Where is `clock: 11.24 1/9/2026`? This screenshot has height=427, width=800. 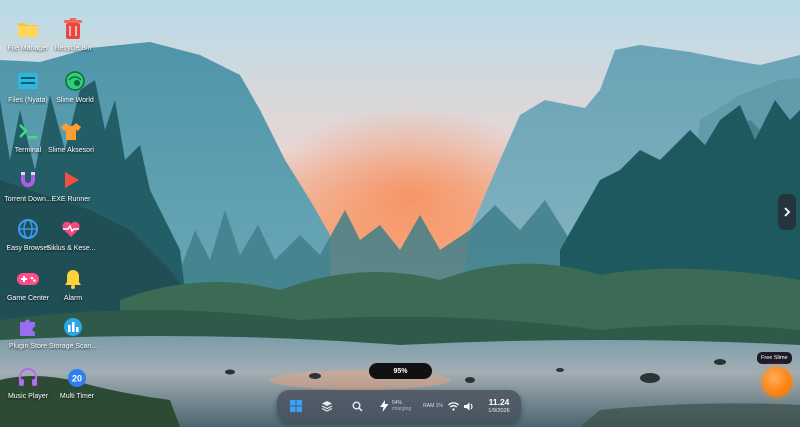 clock: 11.24 1/9/2026 is located at coordinates (499, 406).